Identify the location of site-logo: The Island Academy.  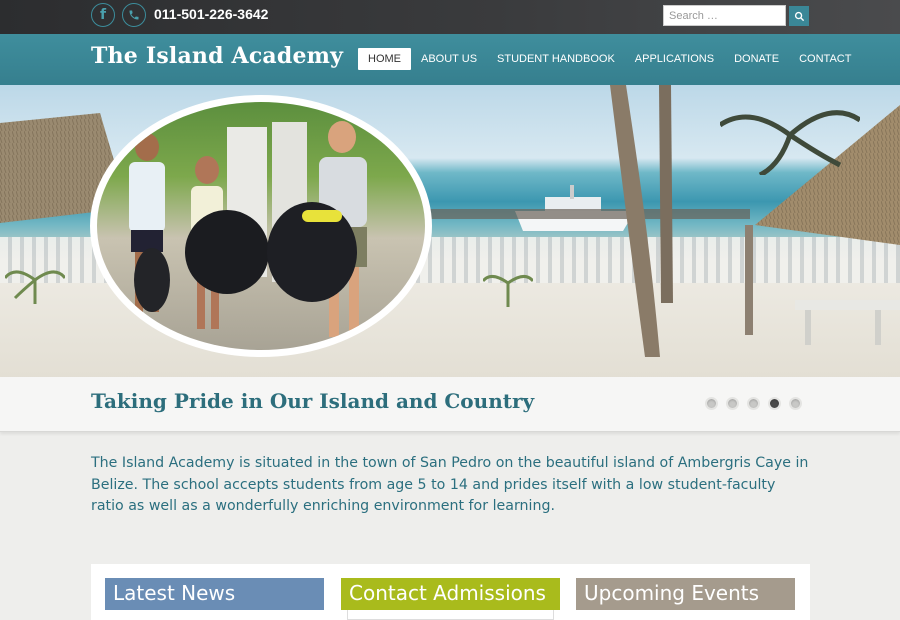
(217, 56).